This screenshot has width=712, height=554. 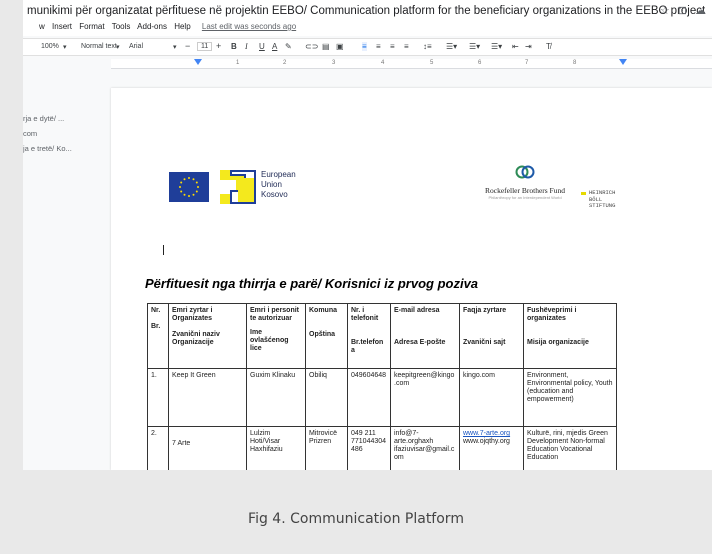 I want to click on outline-item: com, so click(x=65, y=133).